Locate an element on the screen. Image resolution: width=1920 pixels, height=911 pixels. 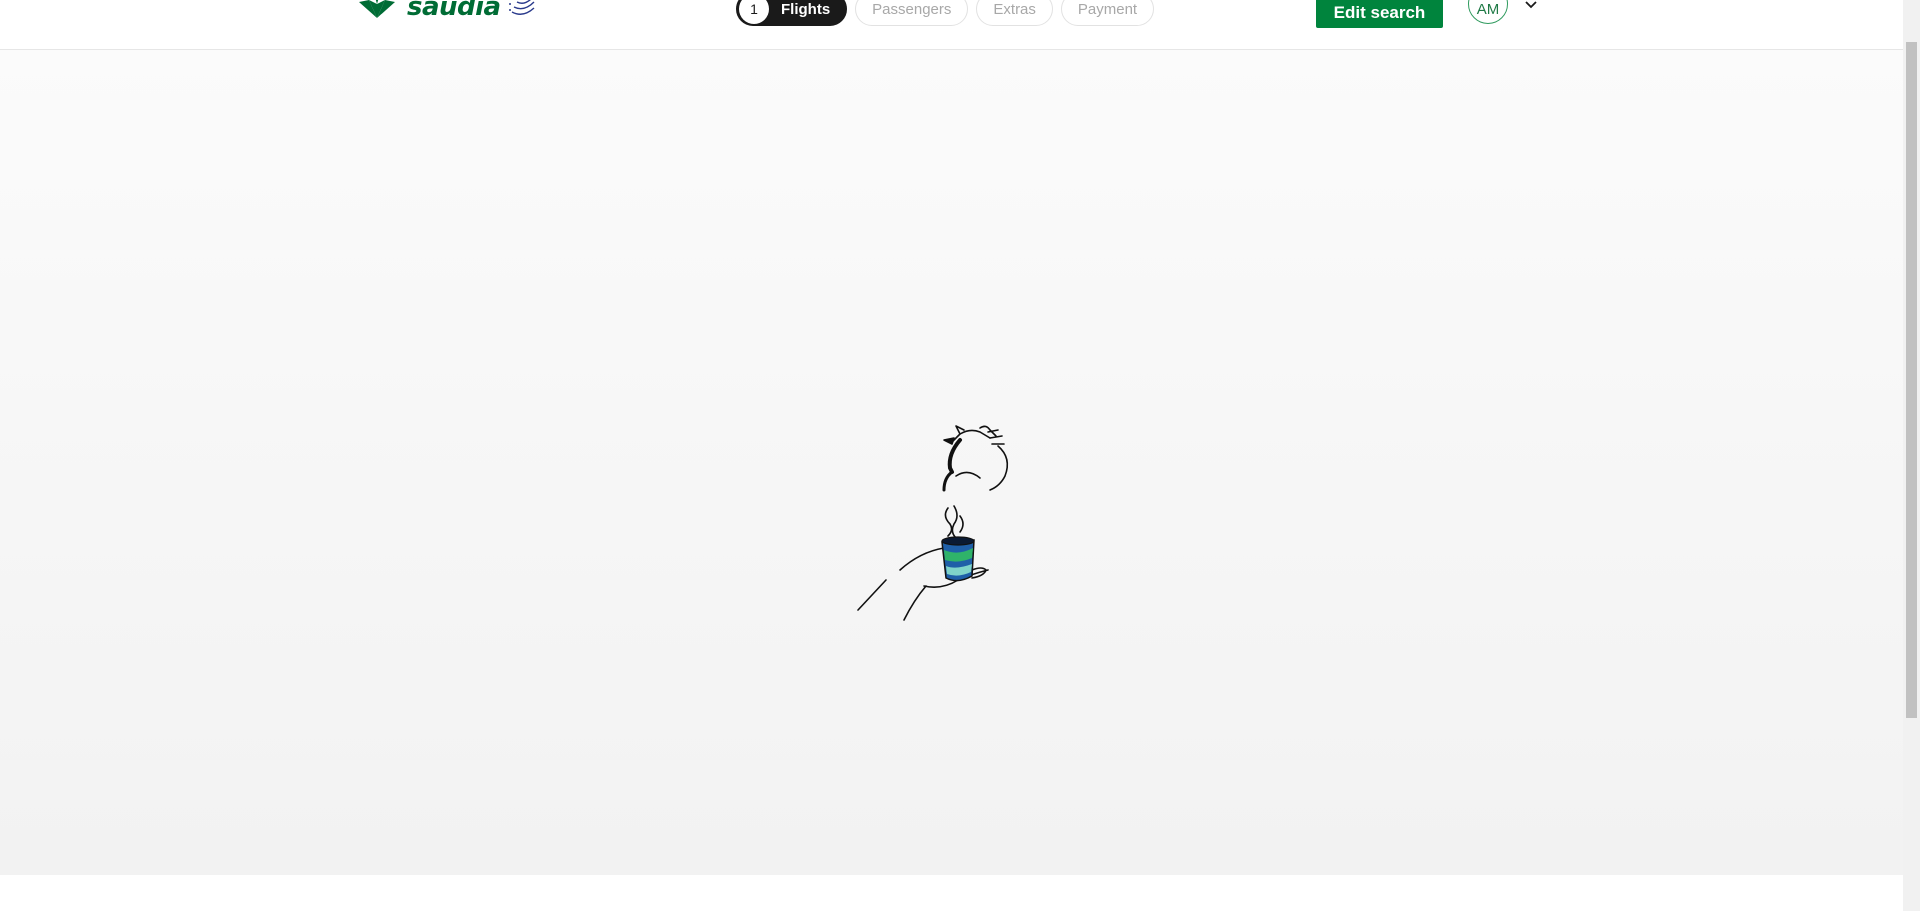
step-number: 1 is located at coordinates (754, 12).